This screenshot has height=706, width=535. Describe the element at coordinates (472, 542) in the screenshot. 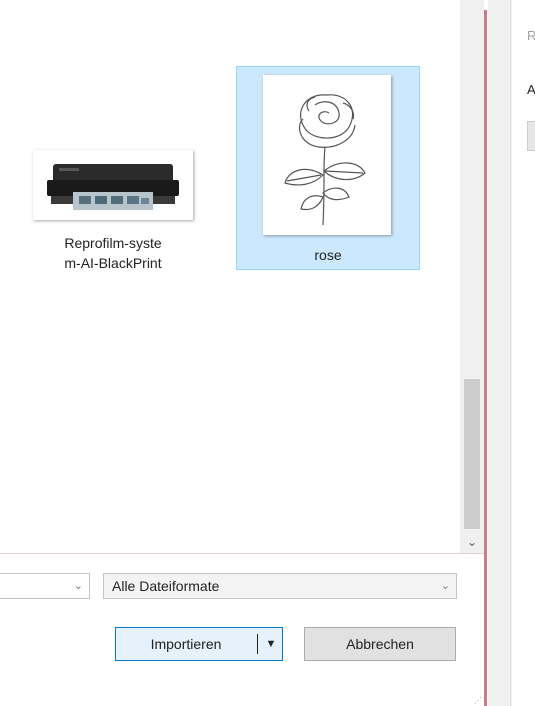

I see `scroll-down-arrow-icon: ⌄` at that location.